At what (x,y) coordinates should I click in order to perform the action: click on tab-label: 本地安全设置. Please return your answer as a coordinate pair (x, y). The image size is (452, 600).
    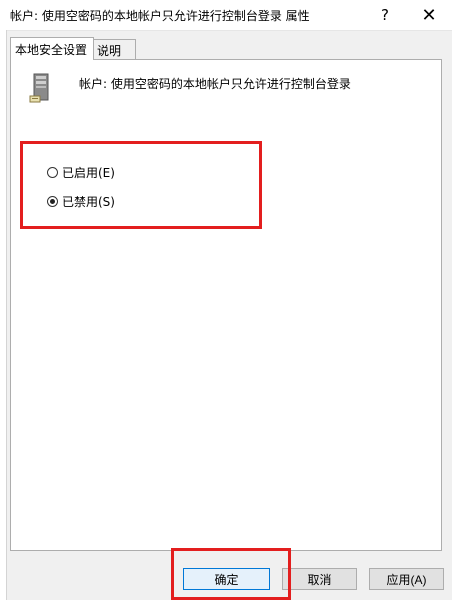
    Looking at the image, I should click on (51, 49).